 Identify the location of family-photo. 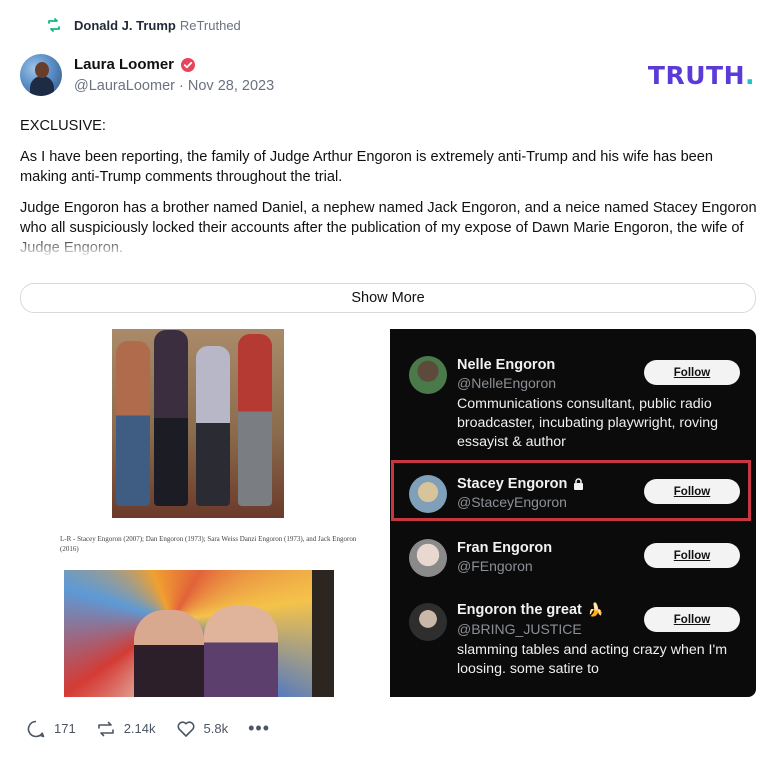
(198, 423).